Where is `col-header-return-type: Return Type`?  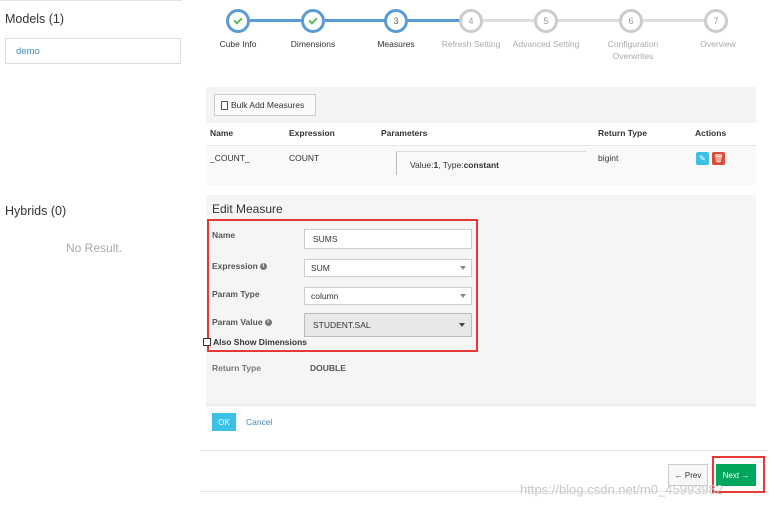
col-header-return-type: Return Type is located at coordinates (622, 133).